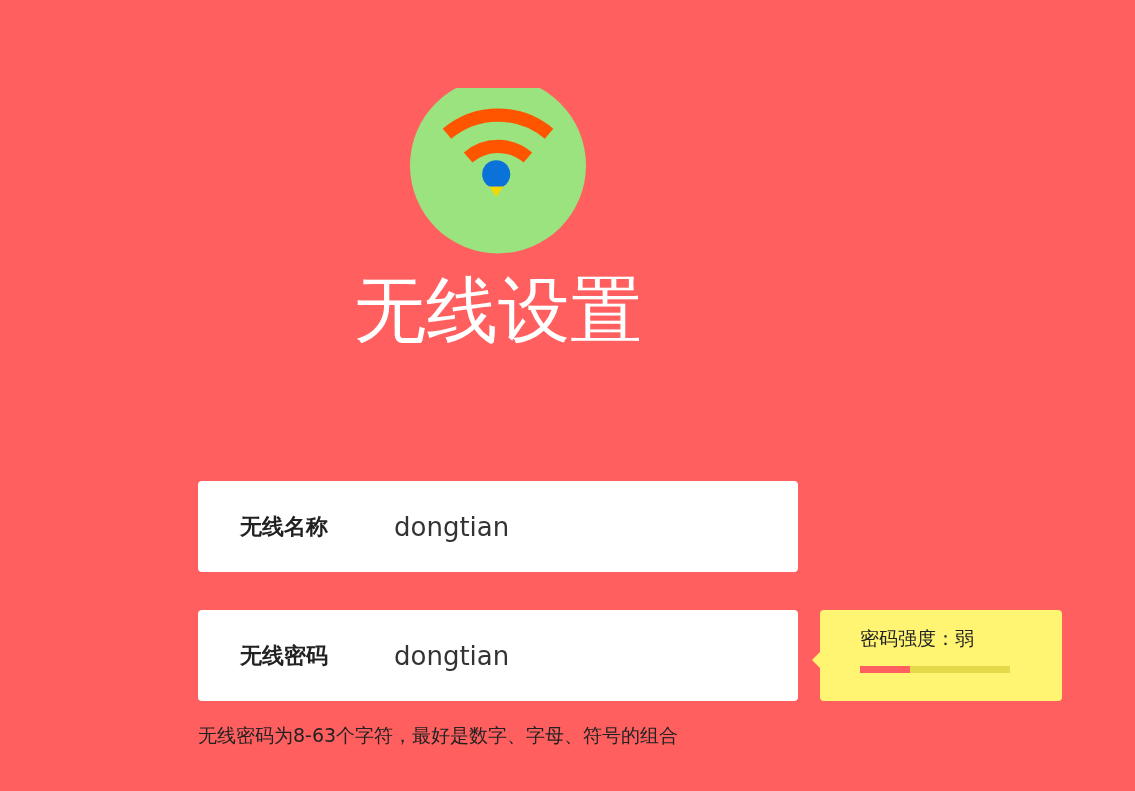 The height and width of the screenshot is (791, 1135). I want to click on page-title: 无线设置, so click(498, 310).